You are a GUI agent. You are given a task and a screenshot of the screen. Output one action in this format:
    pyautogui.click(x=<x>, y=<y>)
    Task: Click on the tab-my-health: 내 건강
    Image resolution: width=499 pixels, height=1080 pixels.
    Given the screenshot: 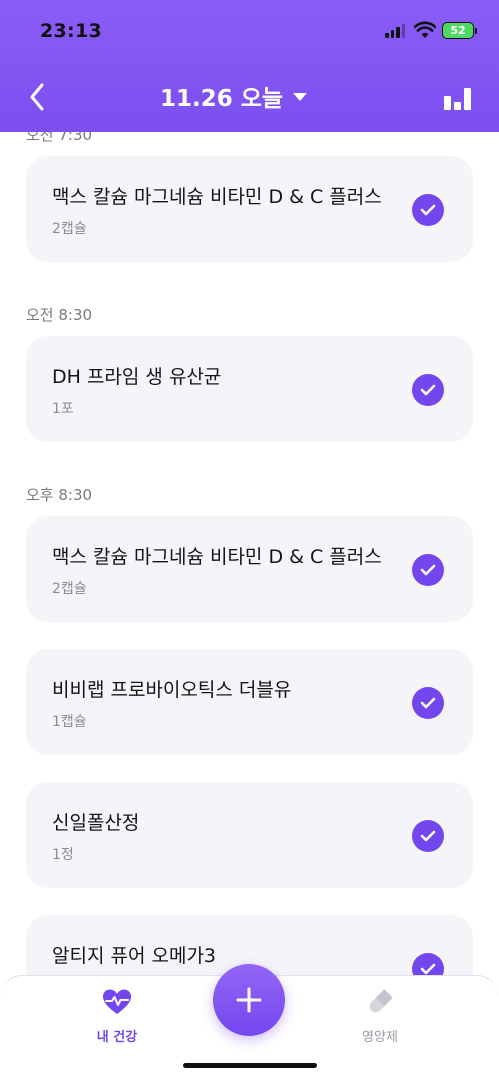 What is the action you would take?
    pyautogui.click(x=117, y=1023)
    